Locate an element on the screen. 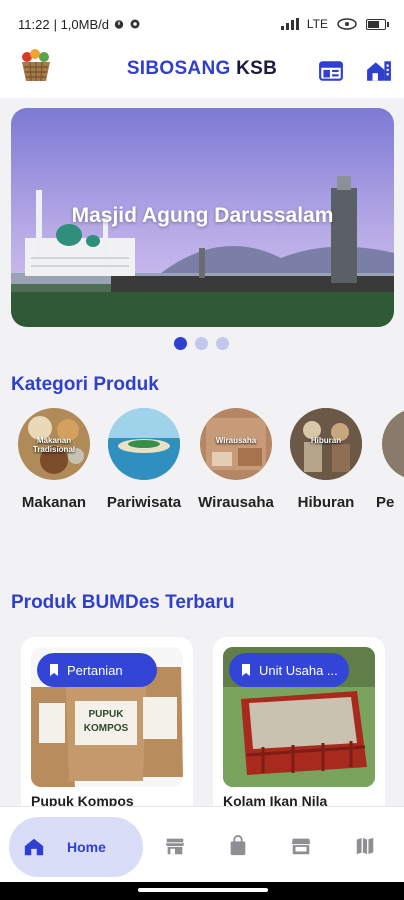 The image size is (404, 900). svg-text: KOMPOS is located at coordinates (106, 728).